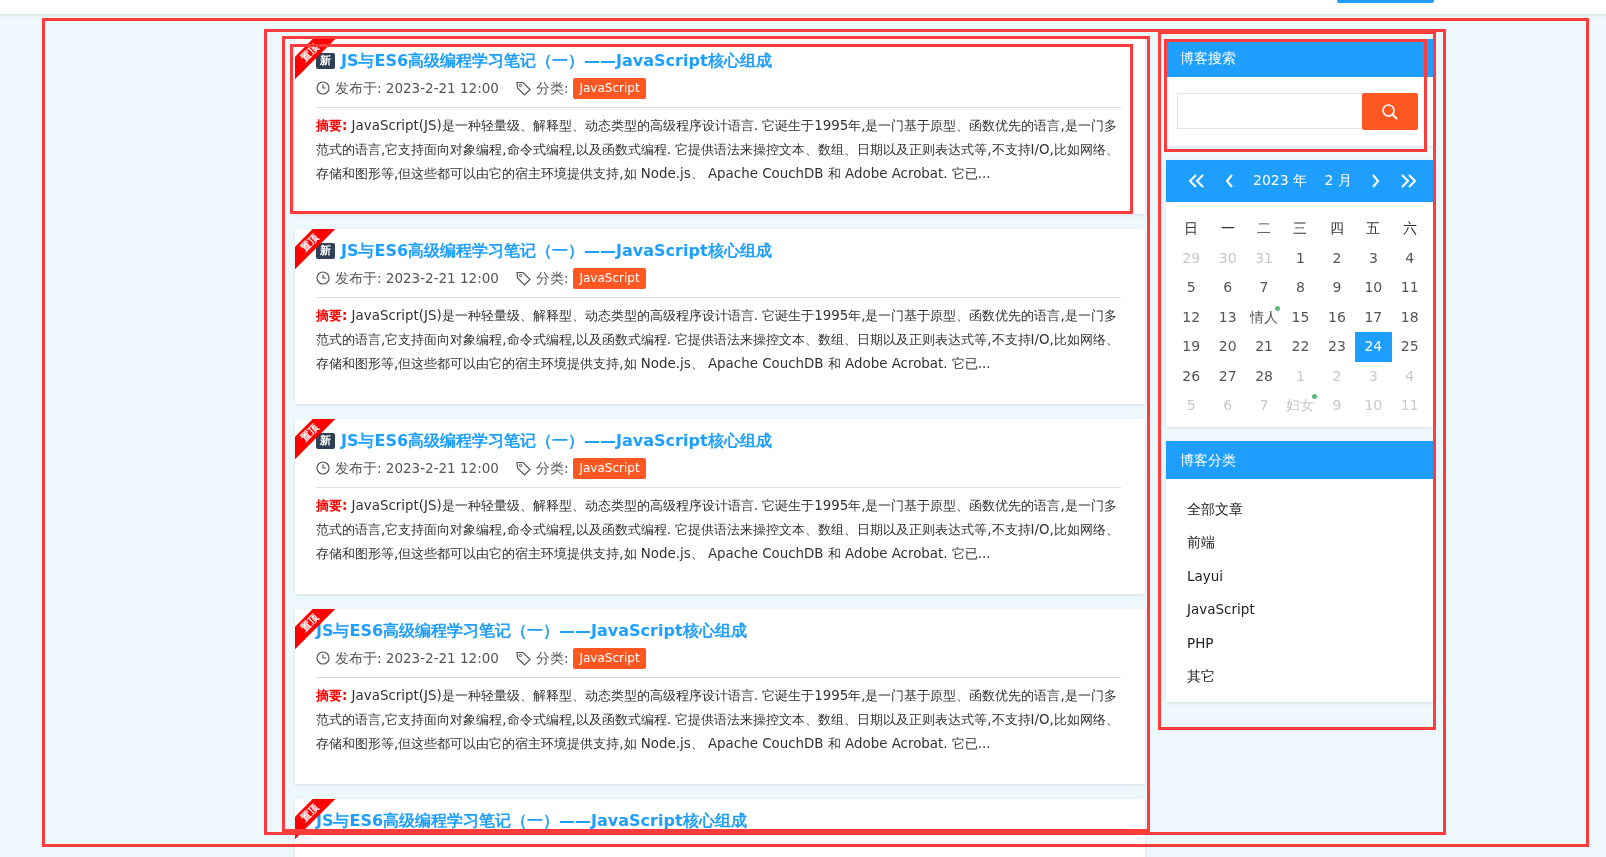 This screenshot has width=1606, height=857. What do you see at coordinates (1337, 258) in the screenshot?
I see `calendar-day: 2` at bounding box center [1337, 258].